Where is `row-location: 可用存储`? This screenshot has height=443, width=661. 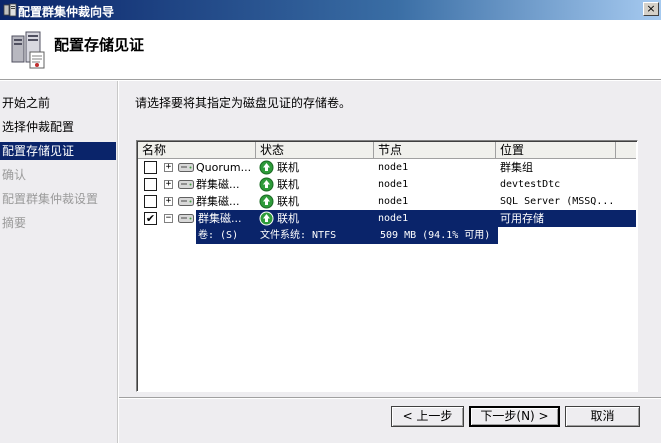
row-location: 可用存储 is located at coordinates (522, 218).